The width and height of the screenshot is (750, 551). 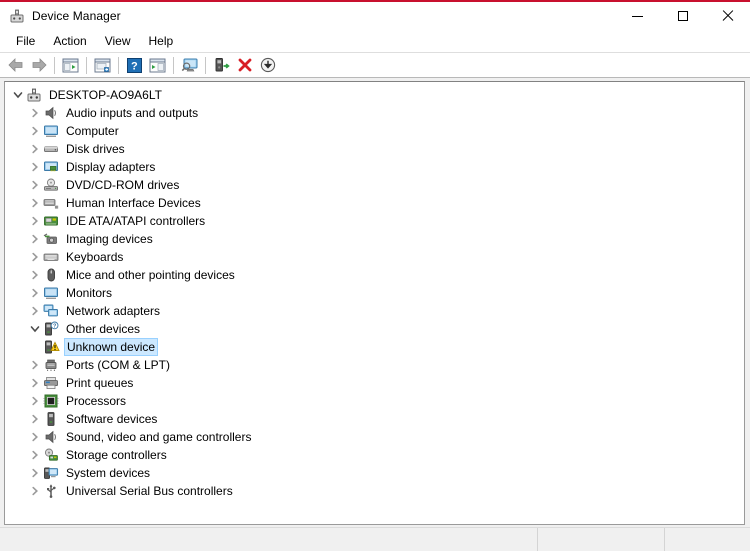 What do you see at coordinates (118, 41) in the screenshot?
I see `menu-item-view: View` at bounding box center [118, 41].